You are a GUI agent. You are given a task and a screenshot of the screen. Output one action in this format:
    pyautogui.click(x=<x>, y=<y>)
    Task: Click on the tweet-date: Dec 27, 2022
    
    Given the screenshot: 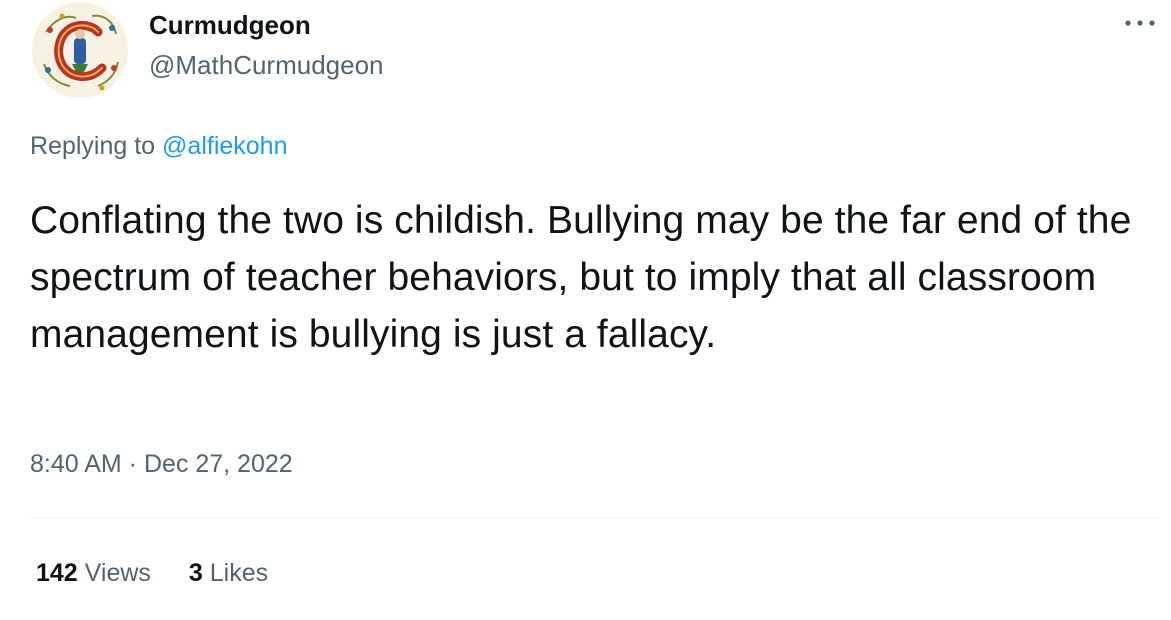 What is the action you would take?
    pyautogui.click(x=218, y=464)
    